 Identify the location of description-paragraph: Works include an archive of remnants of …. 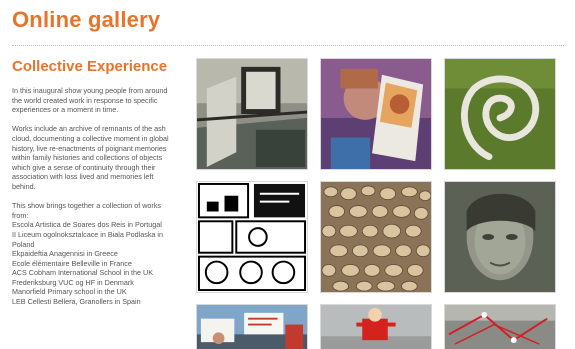
(90, 157).